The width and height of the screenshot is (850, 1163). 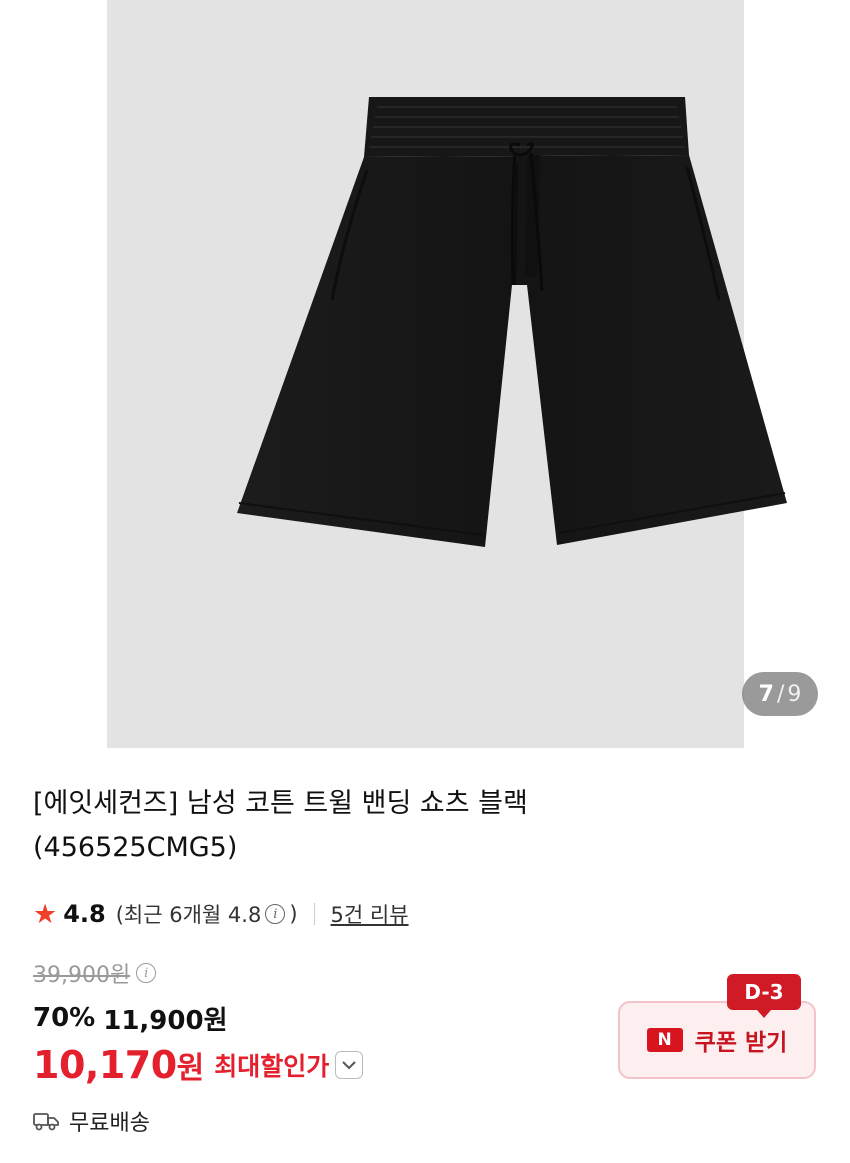 I want to click on star-icon: ★, so click(x=45, y=914).